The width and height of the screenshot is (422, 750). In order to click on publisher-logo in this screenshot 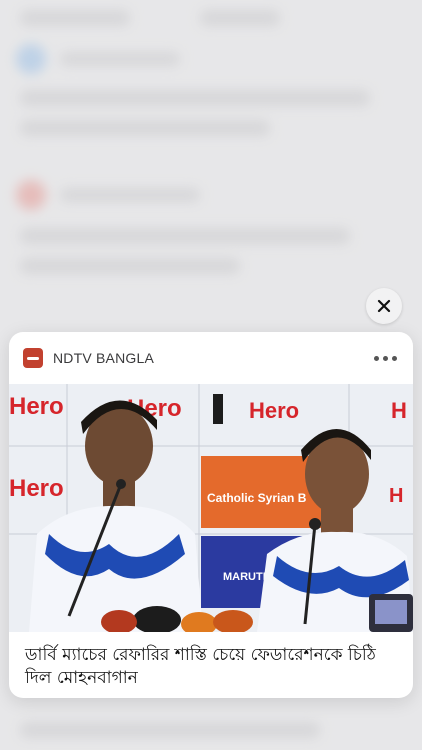, I will do `click(33, 358)`.